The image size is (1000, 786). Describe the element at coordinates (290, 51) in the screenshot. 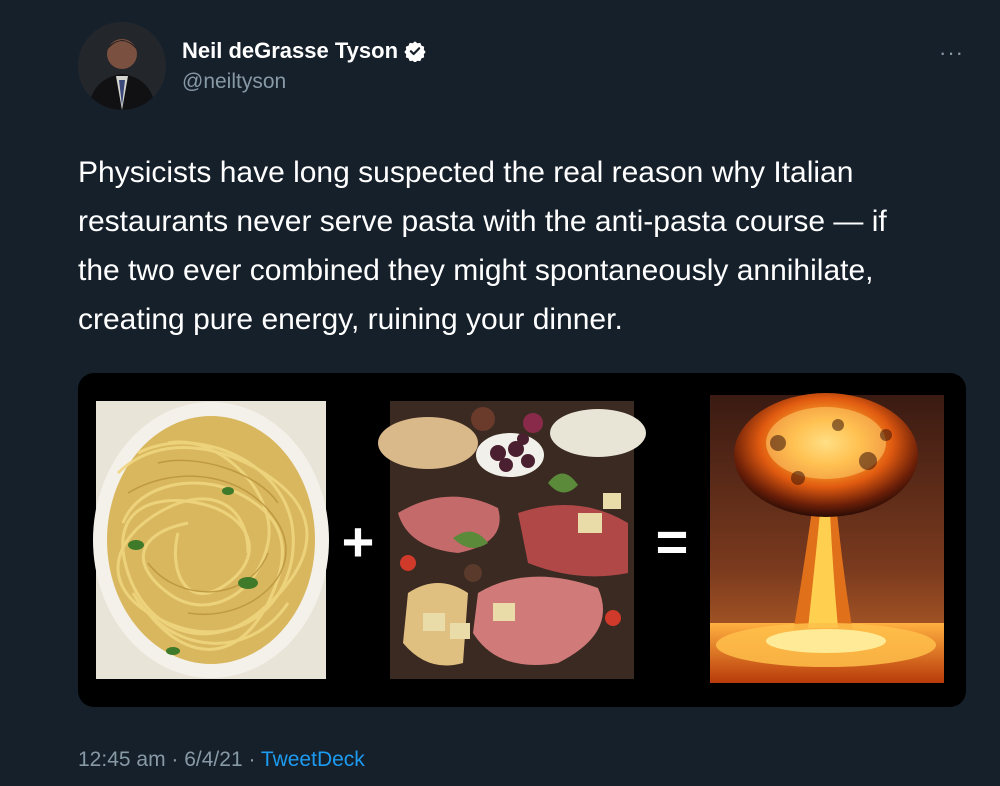

I see `author-name: Neil deGrasse Tyson` at that location.